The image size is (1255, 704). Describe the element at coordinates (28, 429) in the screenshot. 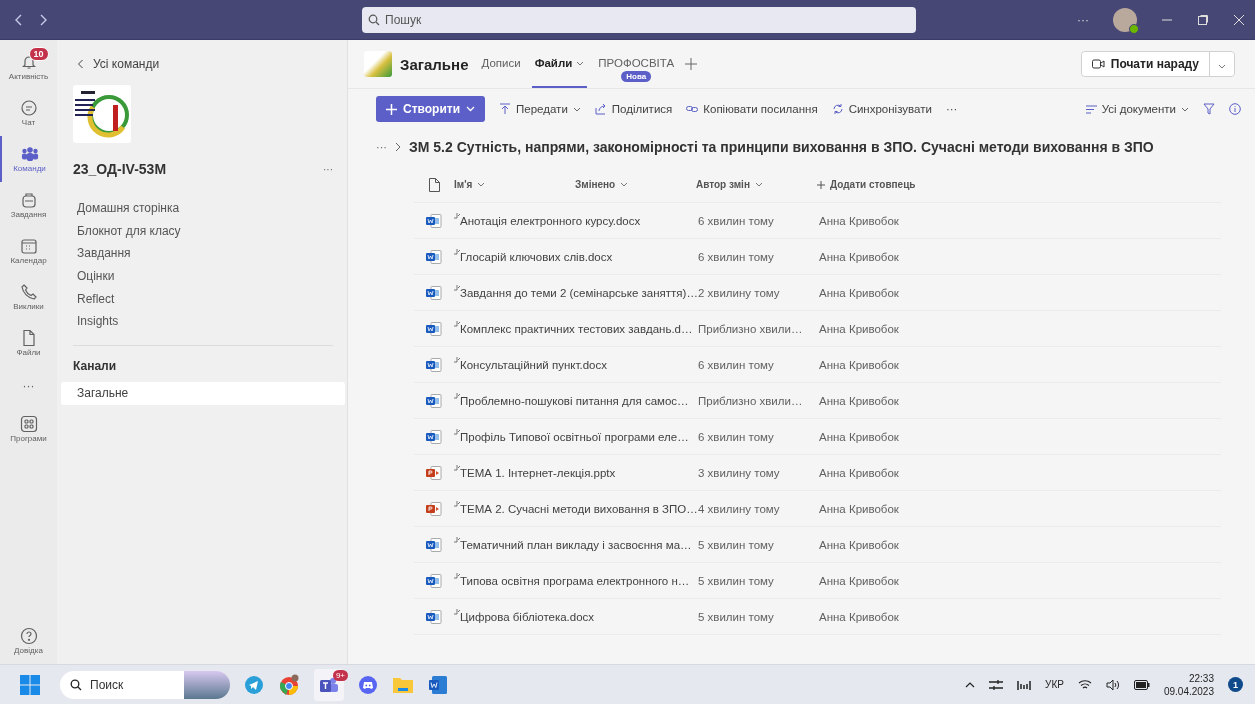

I see `apps-button: Програми` at that location.